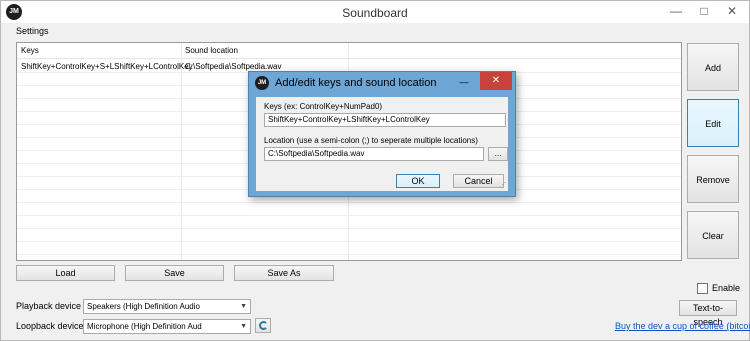 This screenshot has height=341, width=750. I want to click on enable-label: Enable, so click(726, 288).